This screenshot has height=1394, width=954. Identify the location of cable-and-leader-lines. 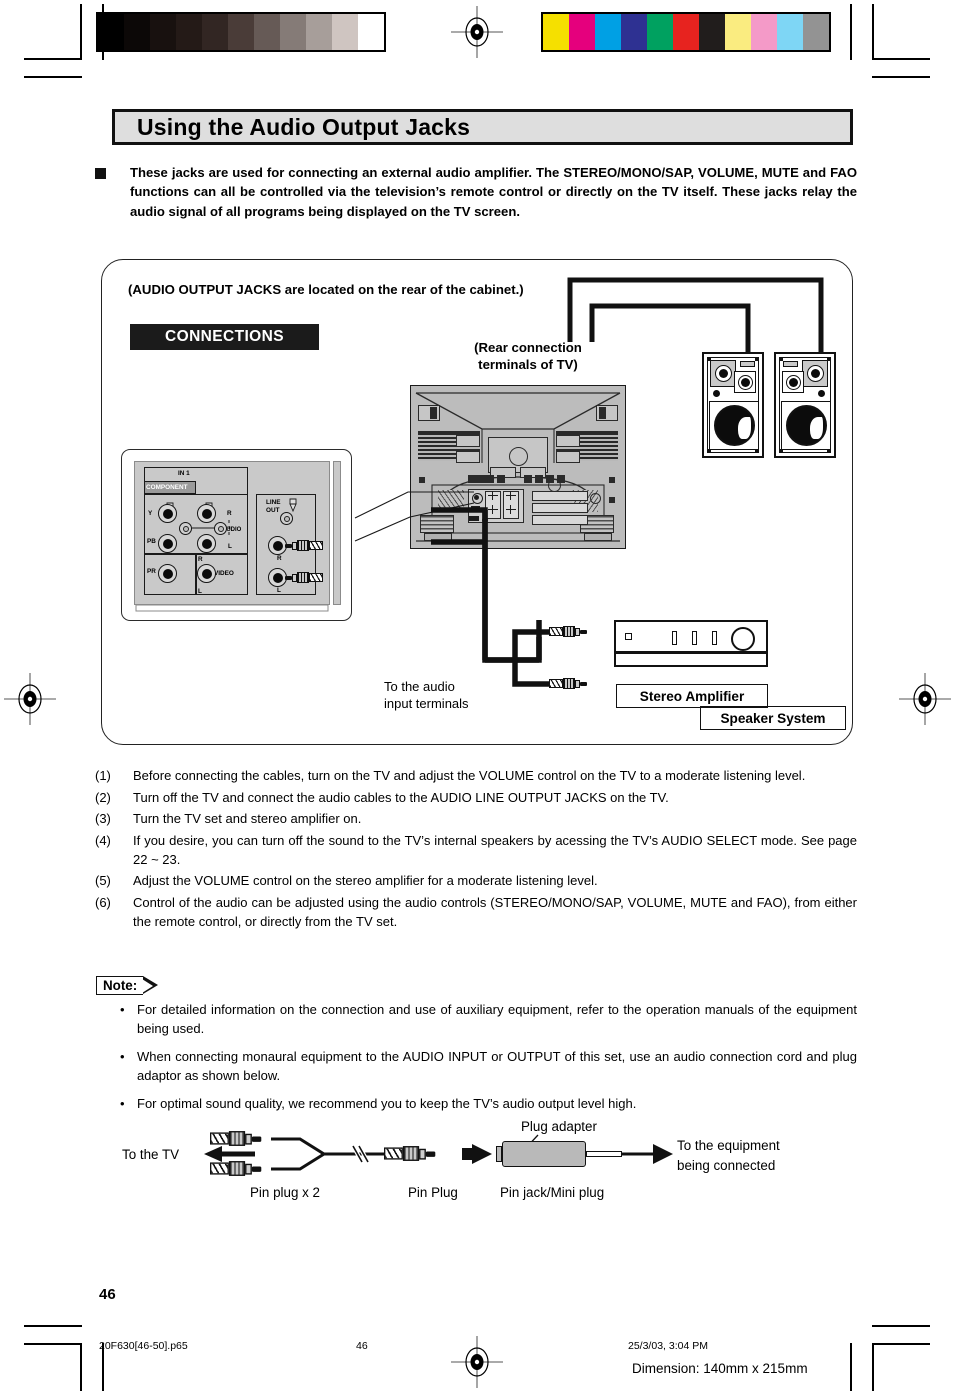
(589, 482).